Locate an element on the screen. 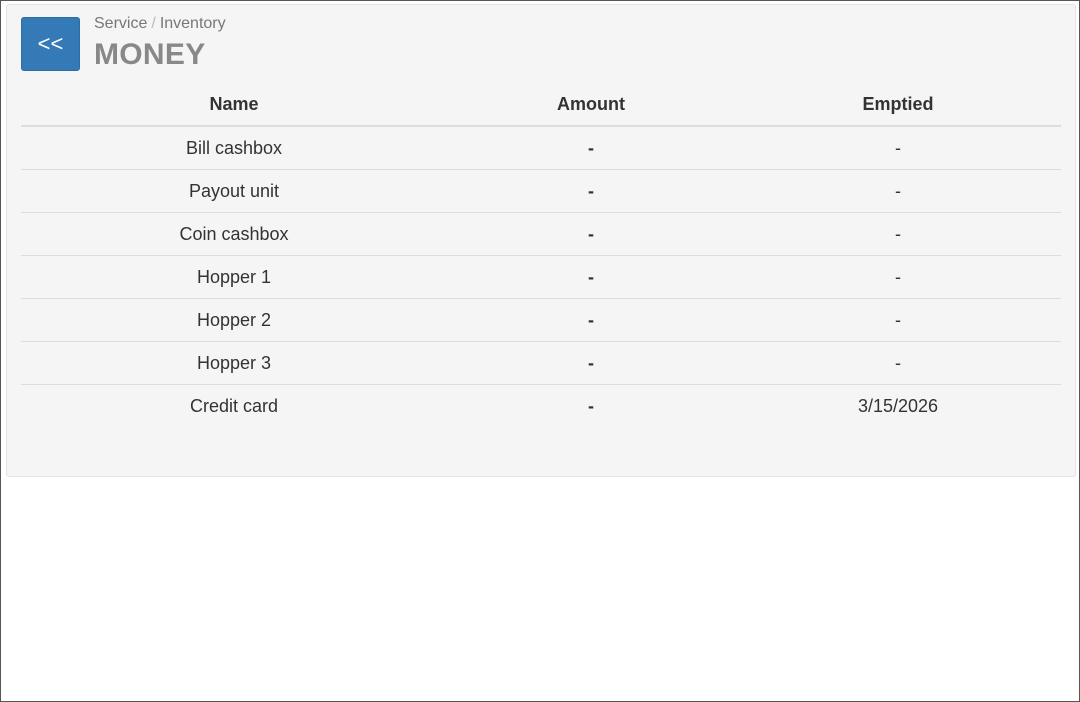 This screenshot has width=1080, height=702. table-header-row: Name Amount Emptied is located at coordinates (541, 105).